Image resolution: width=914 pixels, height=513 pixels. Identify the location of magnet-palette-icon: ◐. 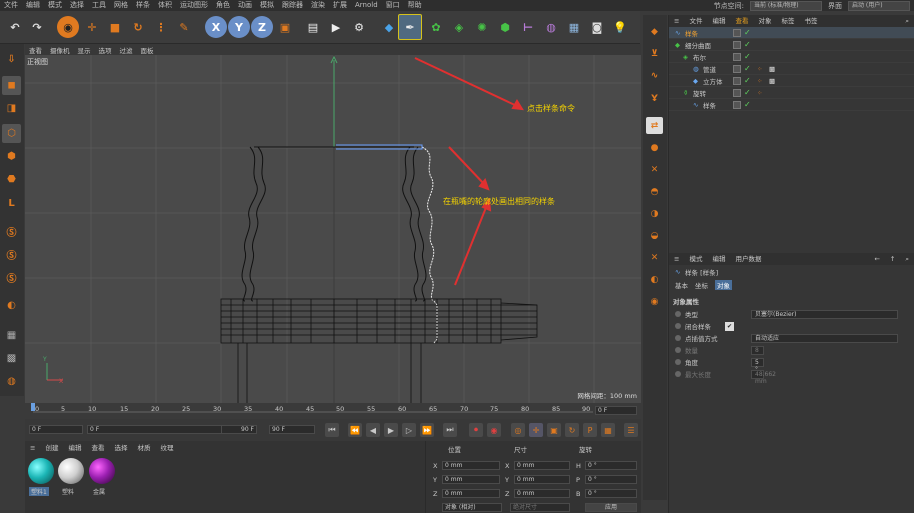
(654, 279).